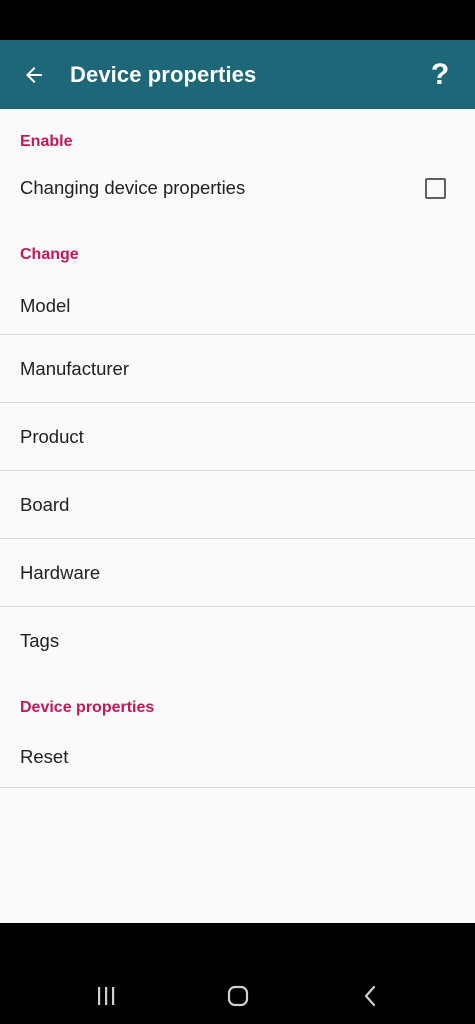 The width and height of the screenshot is (475, 1024). I want to click on nav-back-icon, so click(370, 996).